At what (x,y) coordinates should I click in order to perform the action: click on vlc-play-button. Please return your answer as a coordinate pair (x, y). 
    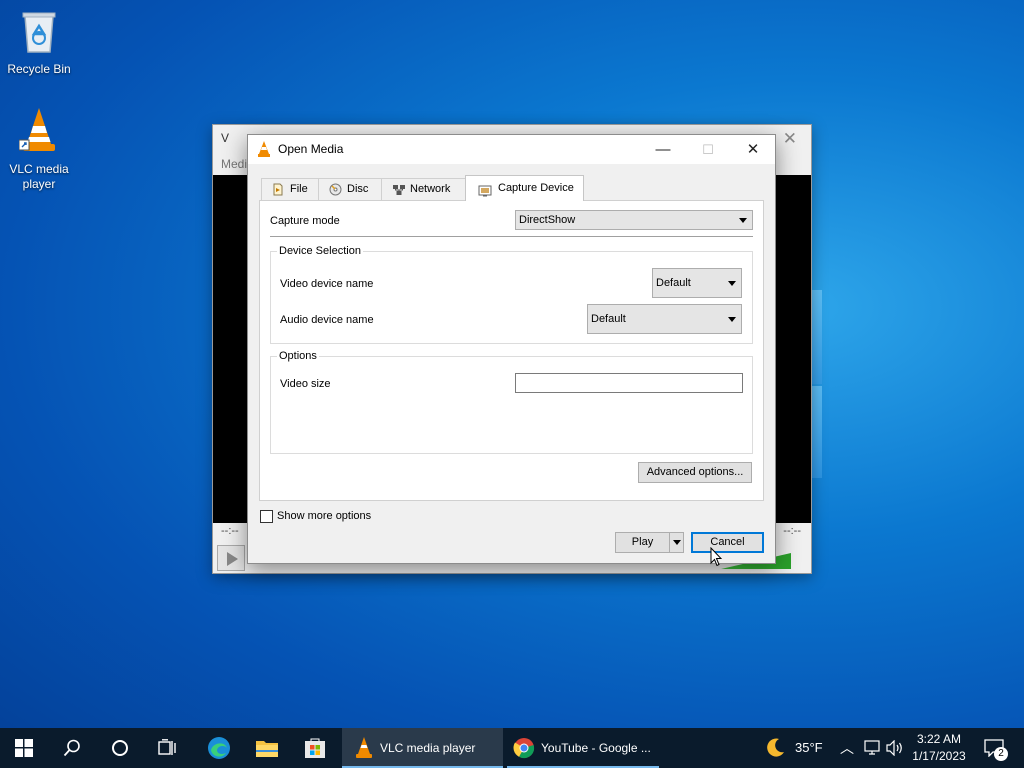
    Looking at the image, I should click on (231, 558).